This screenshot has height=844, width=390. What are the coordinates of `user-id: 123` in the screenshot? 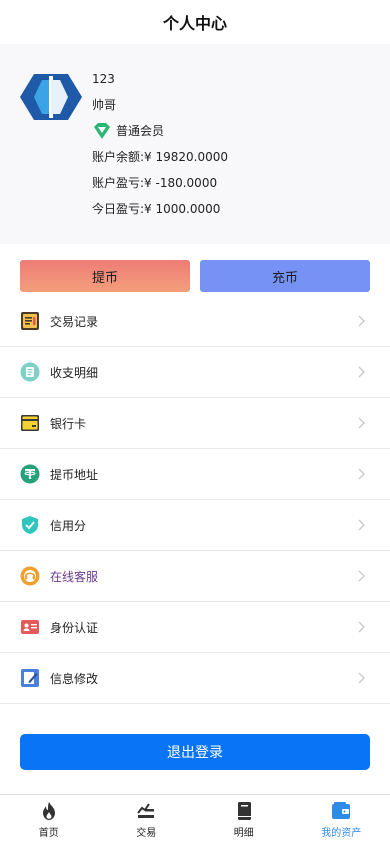 It's located at (103, 79).